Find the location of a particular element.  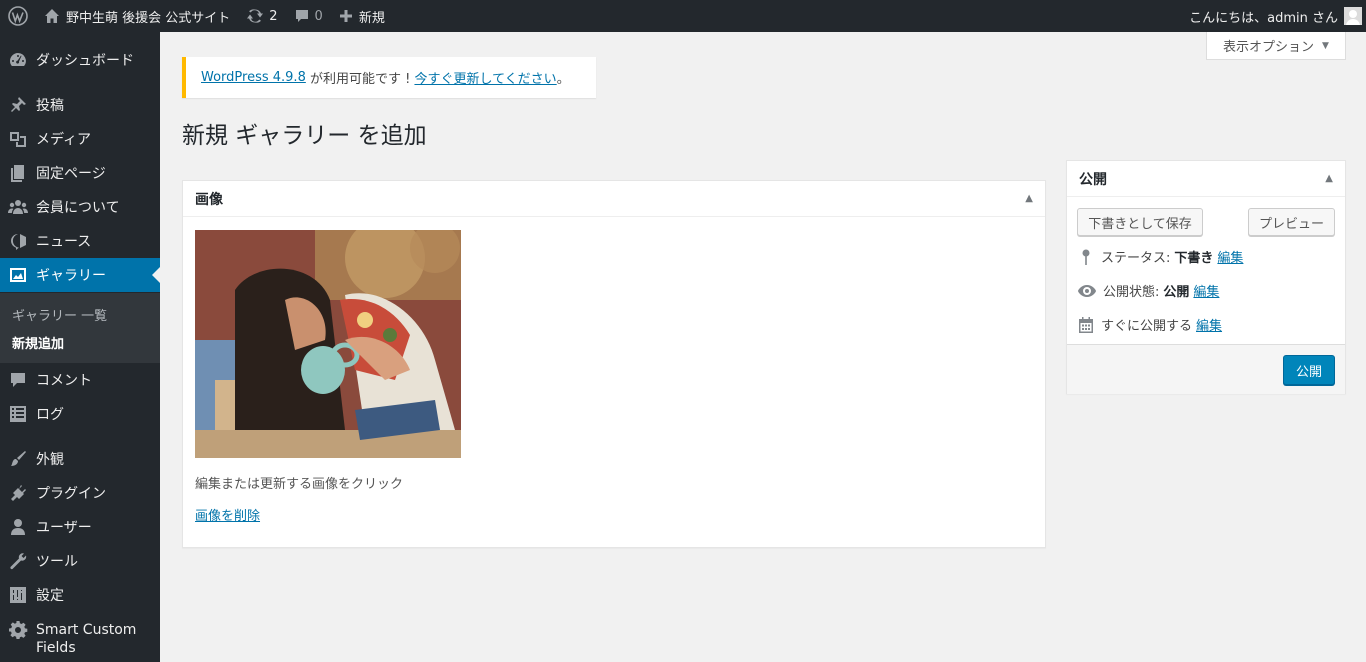

image-icon is located at coordinates (18, 275).